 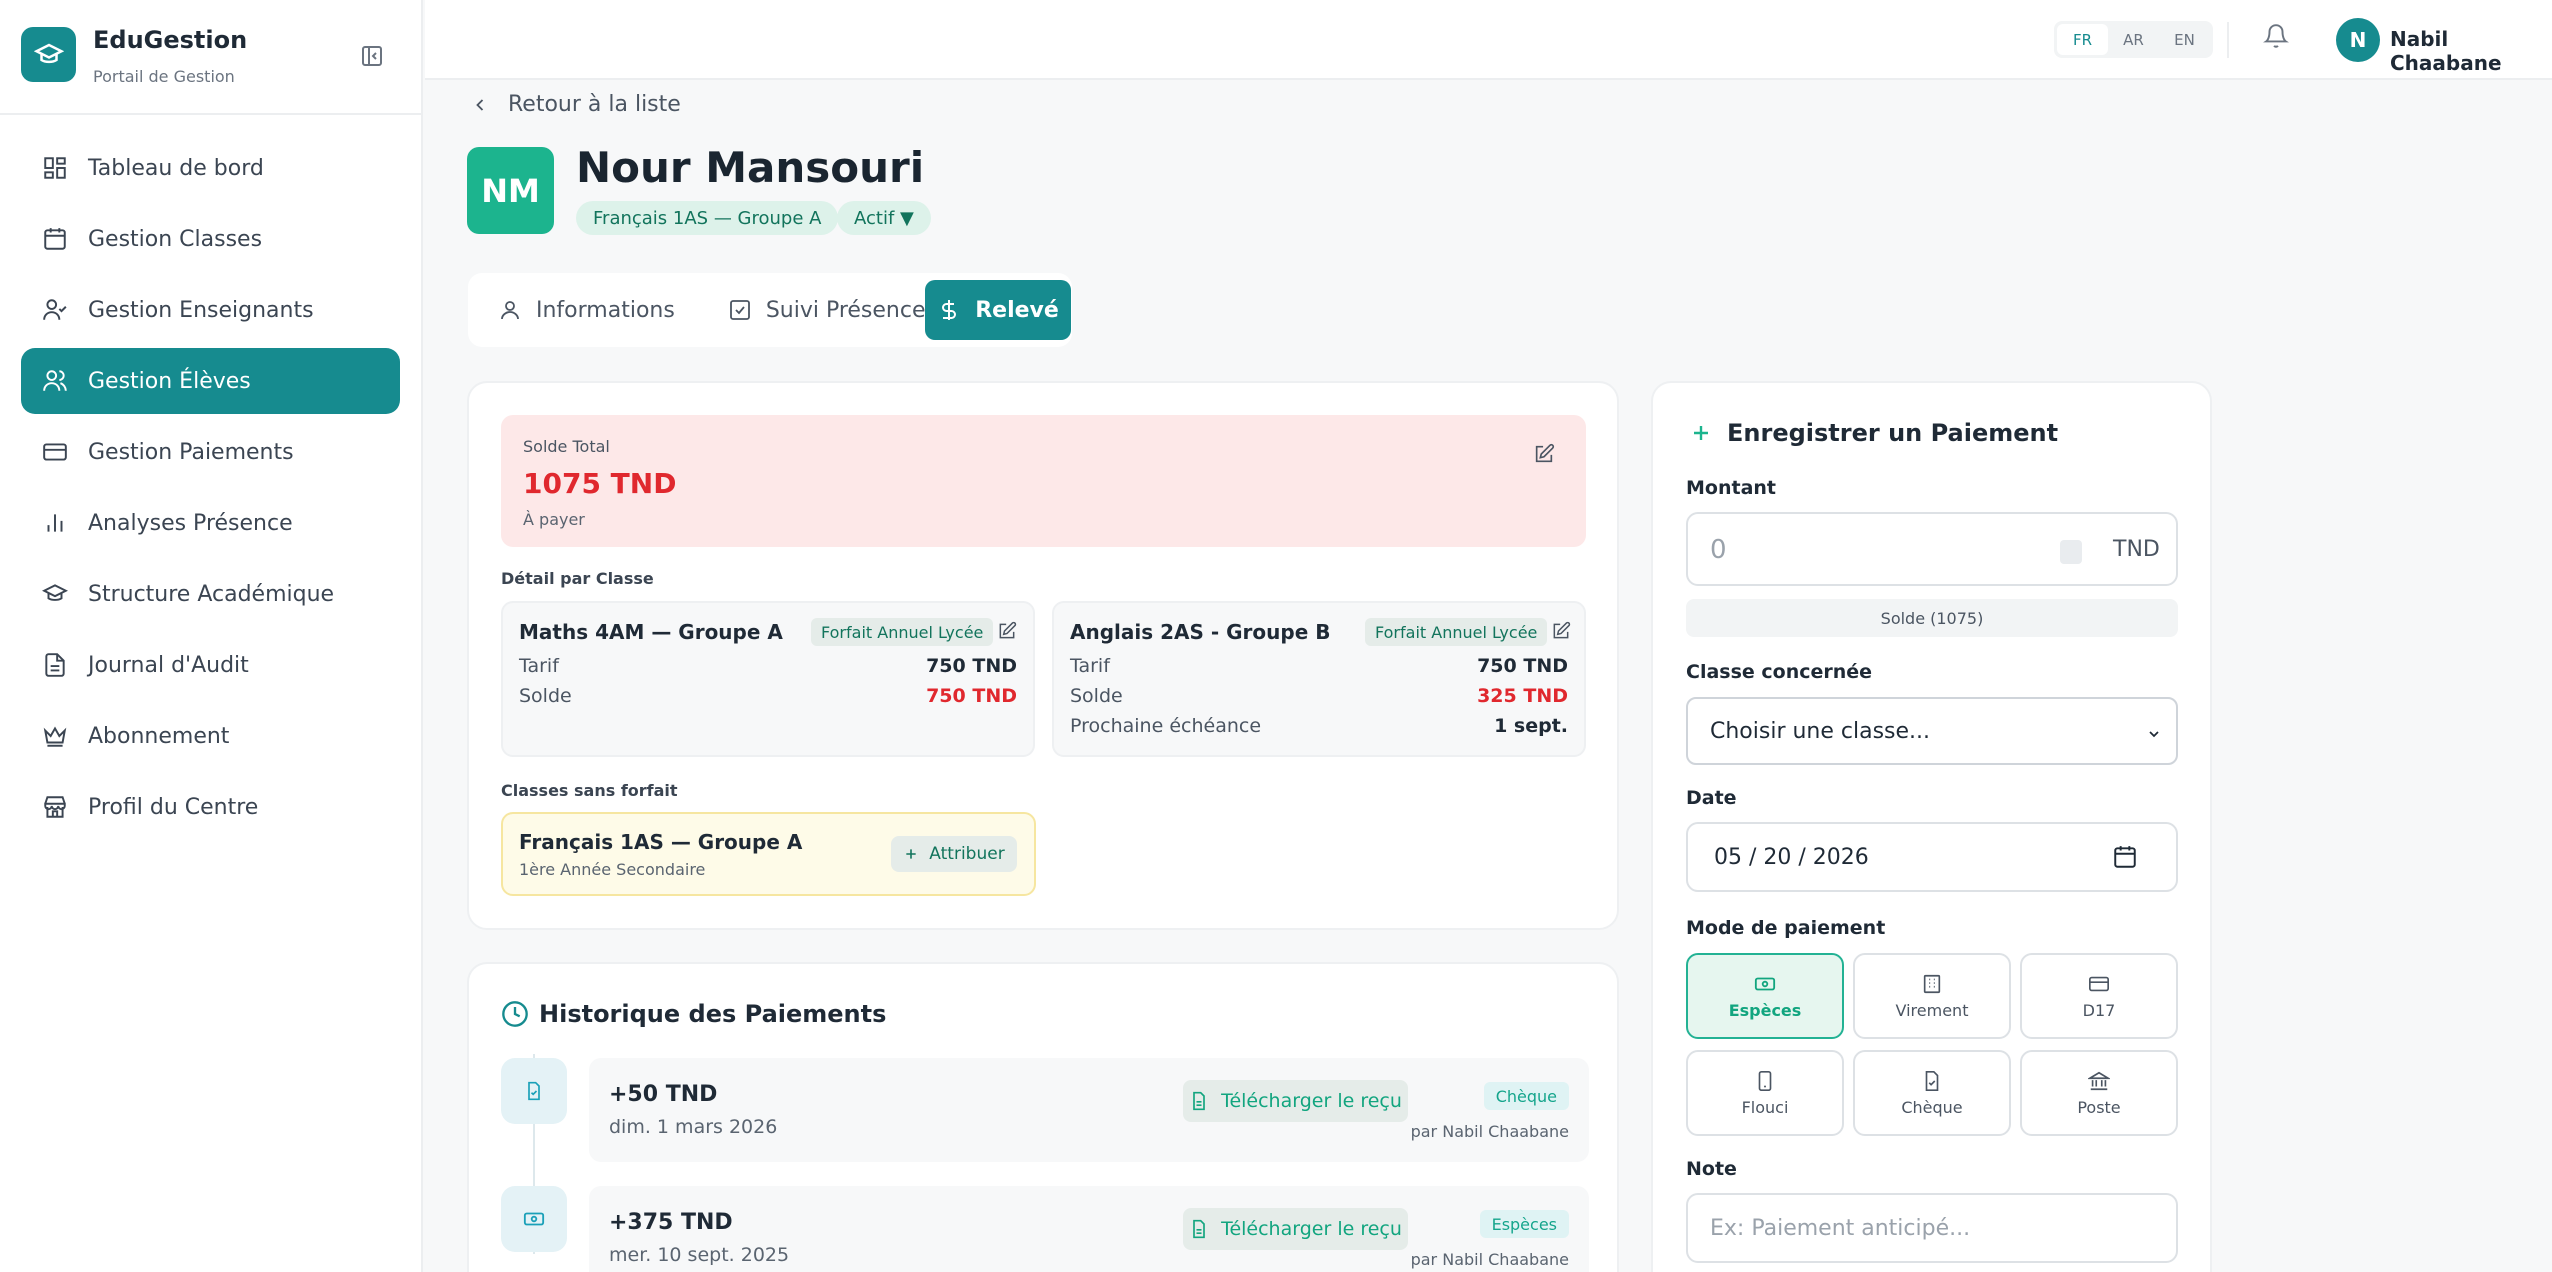 What do you see at coordinates (1932, 857) in the screenshot?
I see `date-field: 05 / 20 / 2026` at bounding box center [1932, 857].